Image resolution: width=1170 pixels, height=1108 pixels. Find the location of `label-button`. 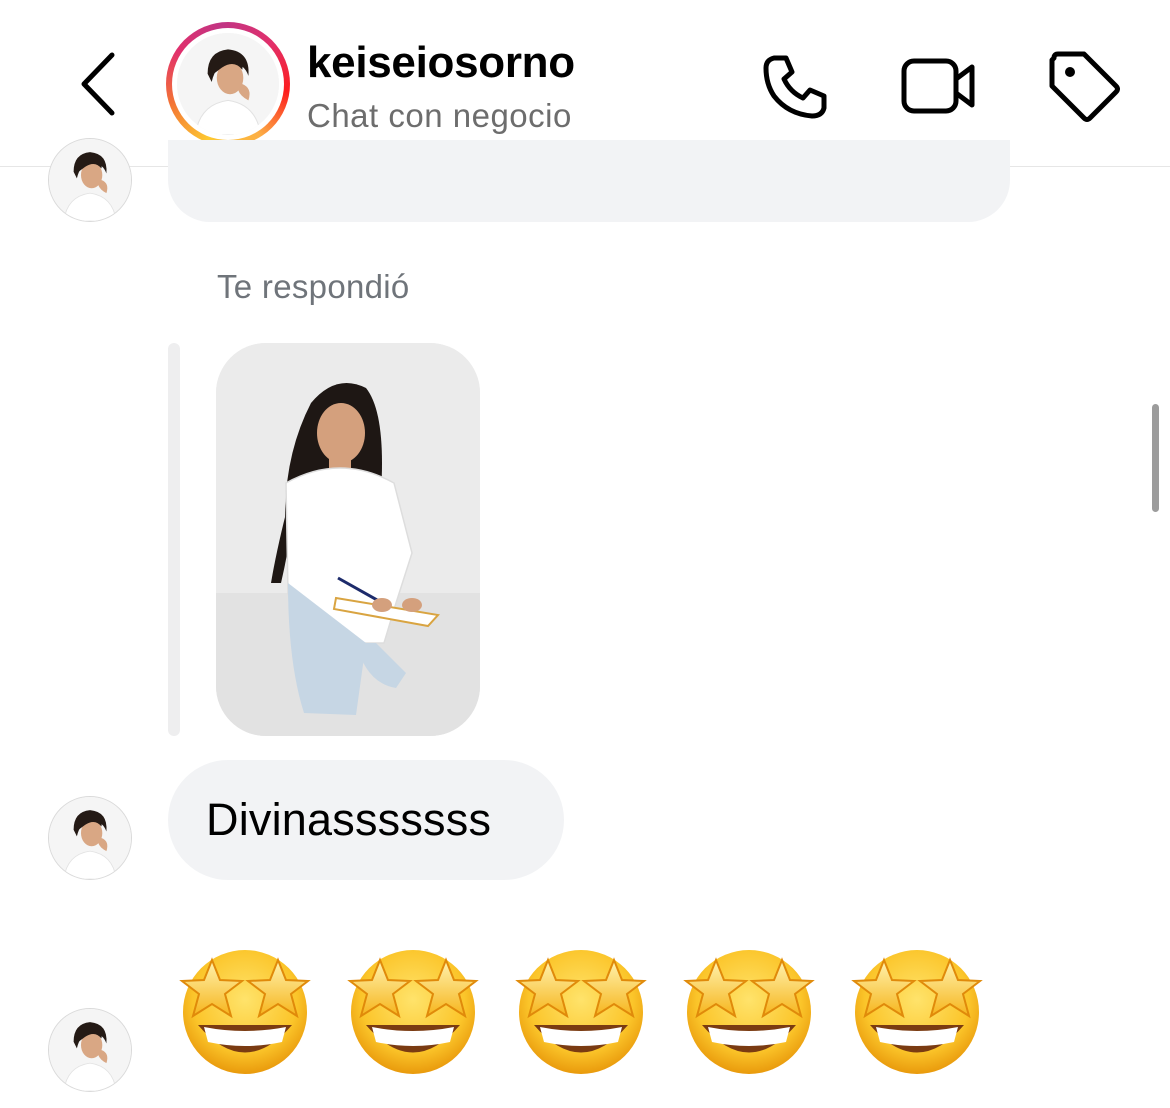

label-button is located at coordinates (1084, 86).